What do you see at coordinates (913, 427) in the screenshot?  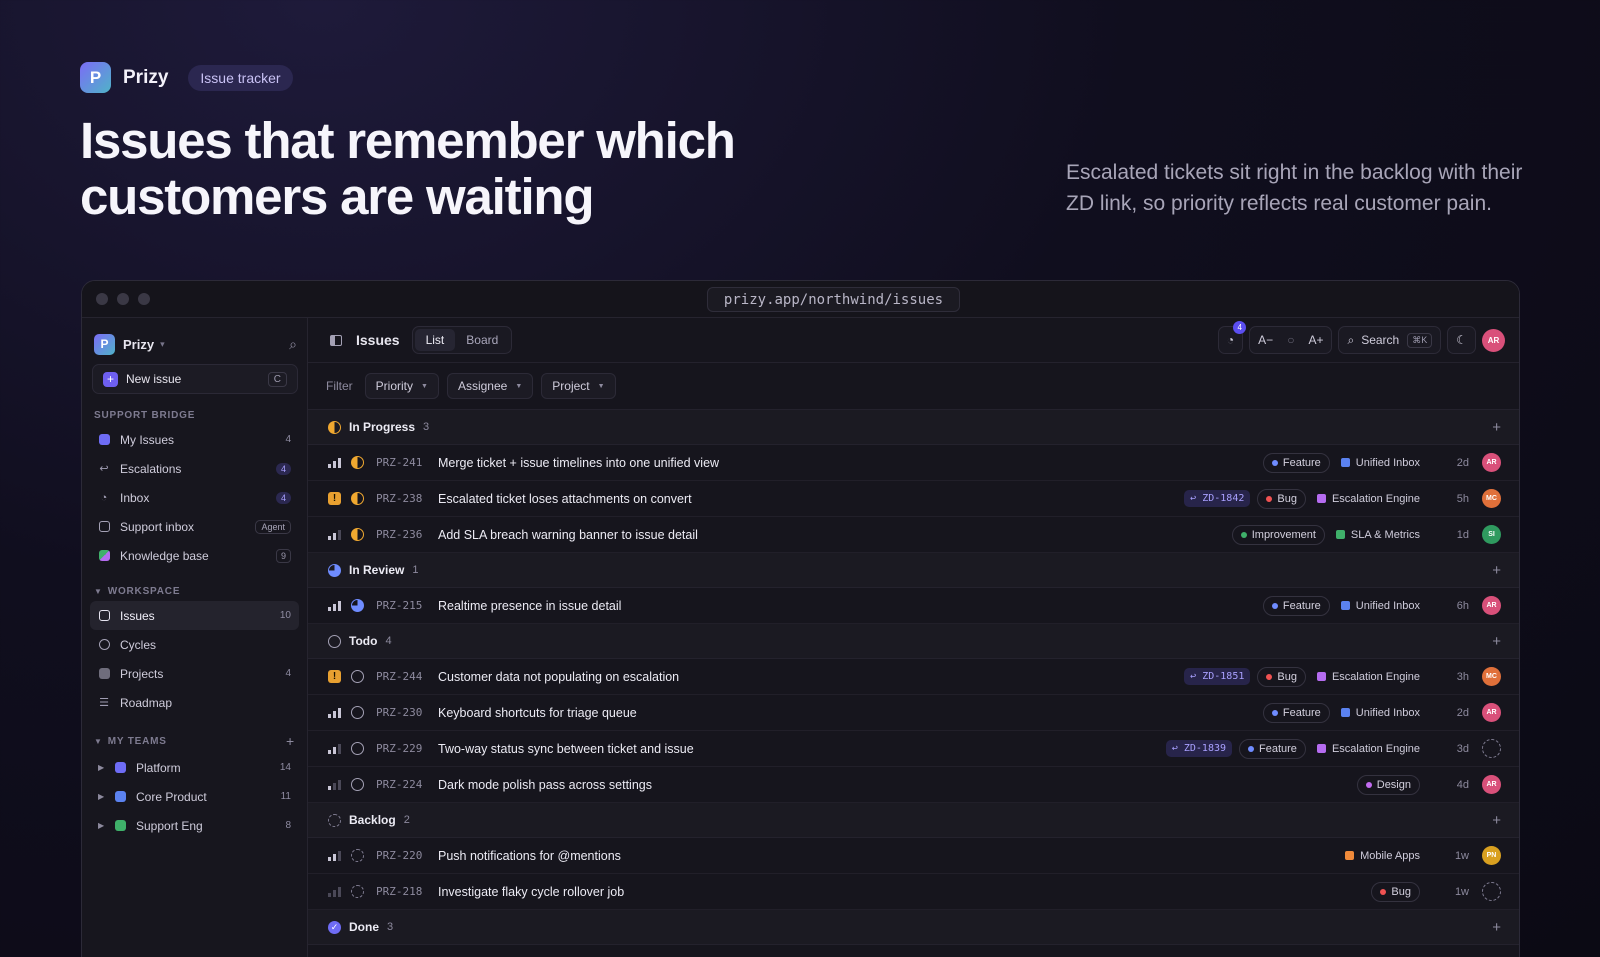 I see `group-header-progress: In Progress 3 +` at bounding box center [913, 427].